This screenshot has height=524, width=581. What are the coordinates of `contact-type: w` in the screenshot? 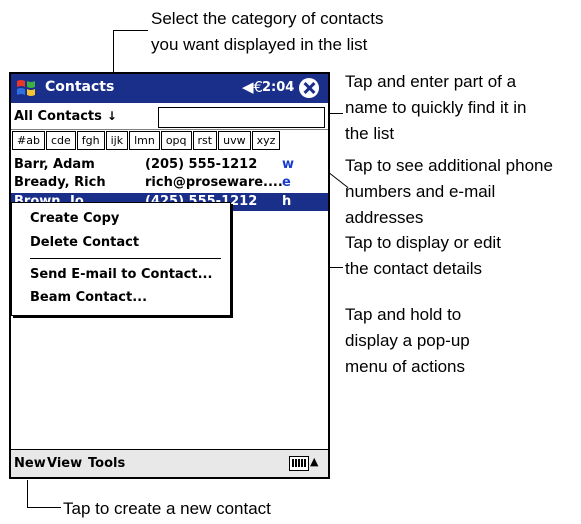 It's located at (288, 164).